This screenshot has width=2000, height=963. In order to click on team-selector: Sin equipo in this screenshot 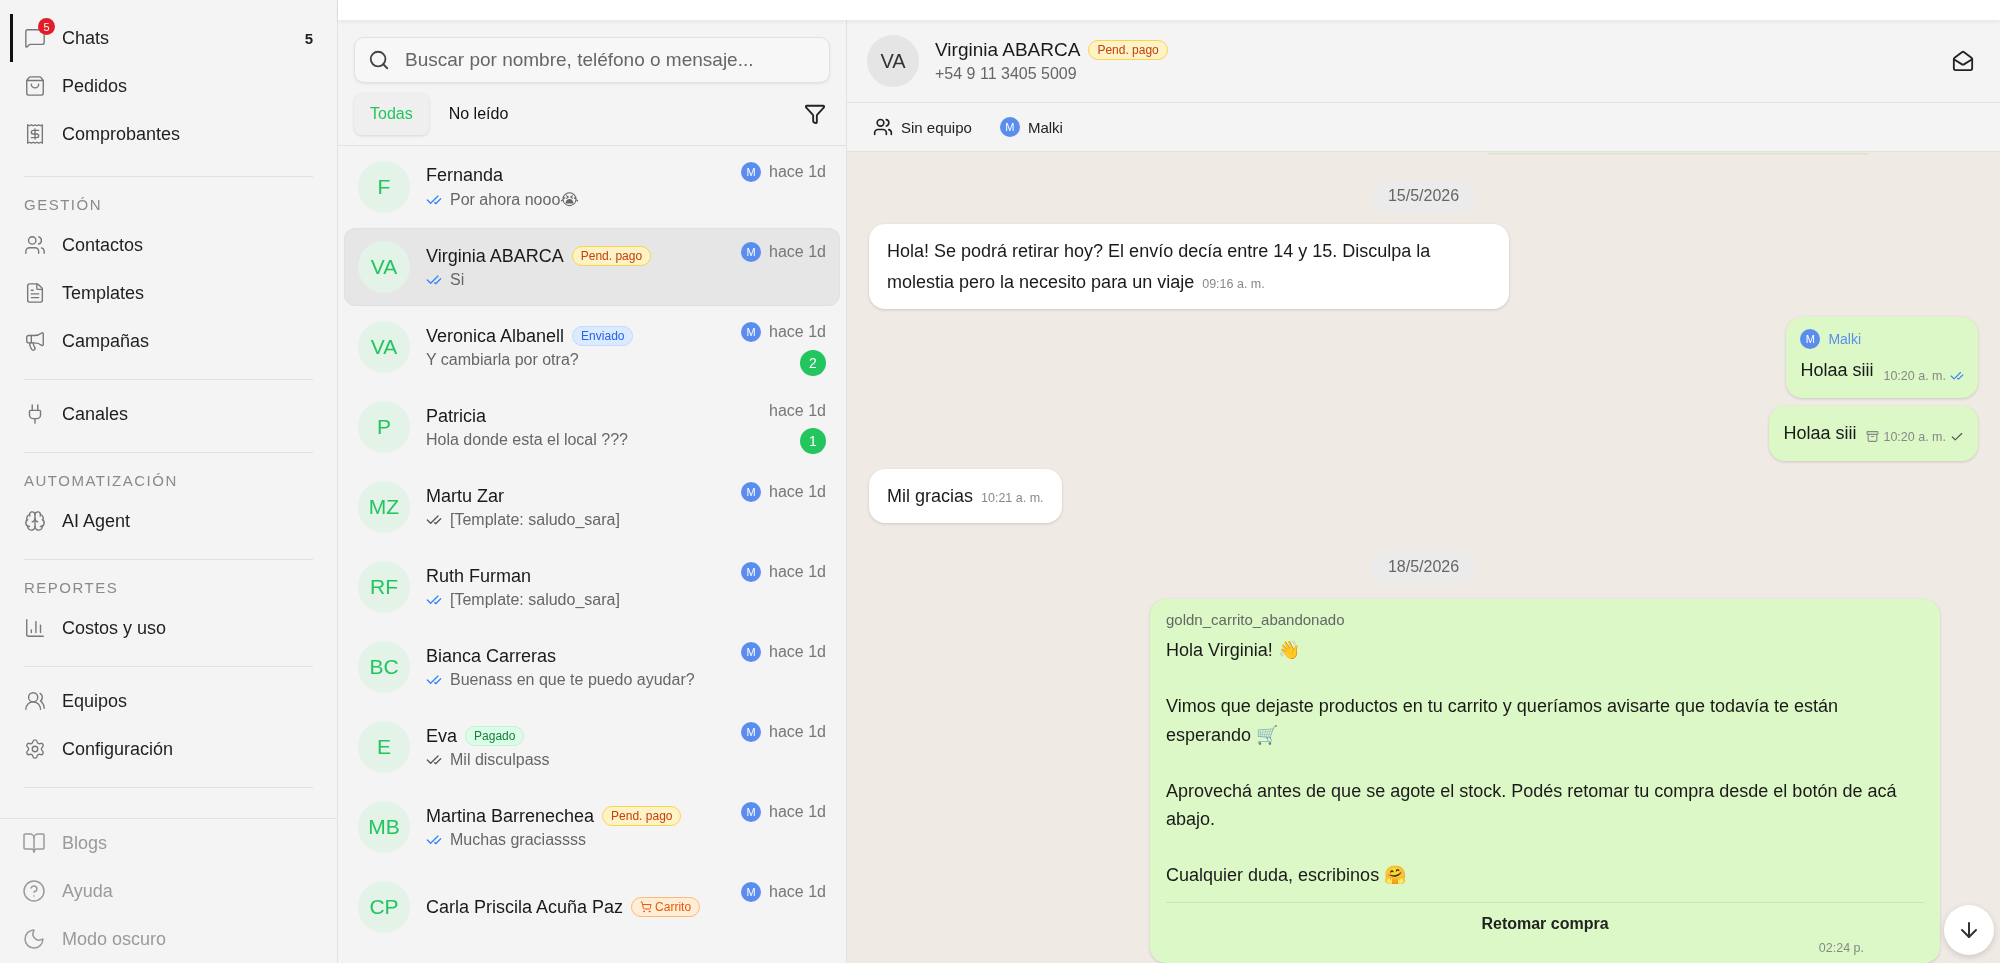, I will do `click(922, 127)`.